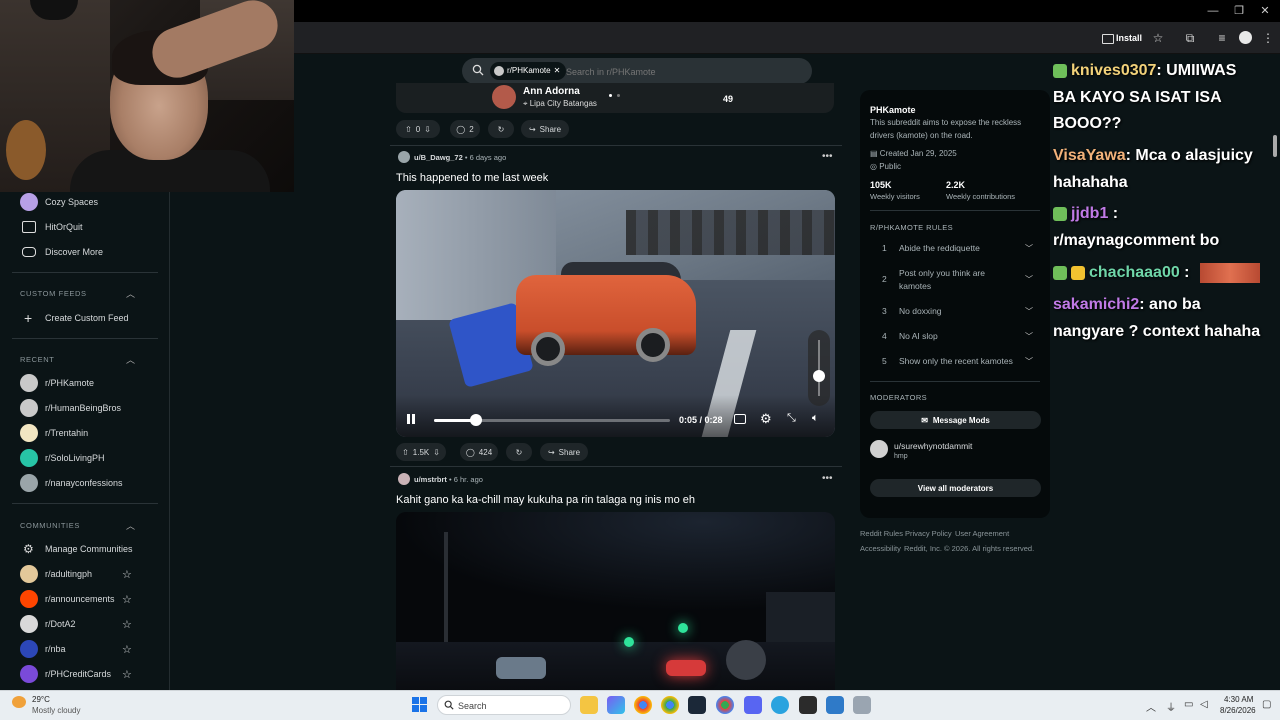 The height and width of the screenshot is (720, 1280). What do you see at coordinates (1275, 146) in the screenshot?
I see `page-scrollbar` at bounding box center [1275, 146].